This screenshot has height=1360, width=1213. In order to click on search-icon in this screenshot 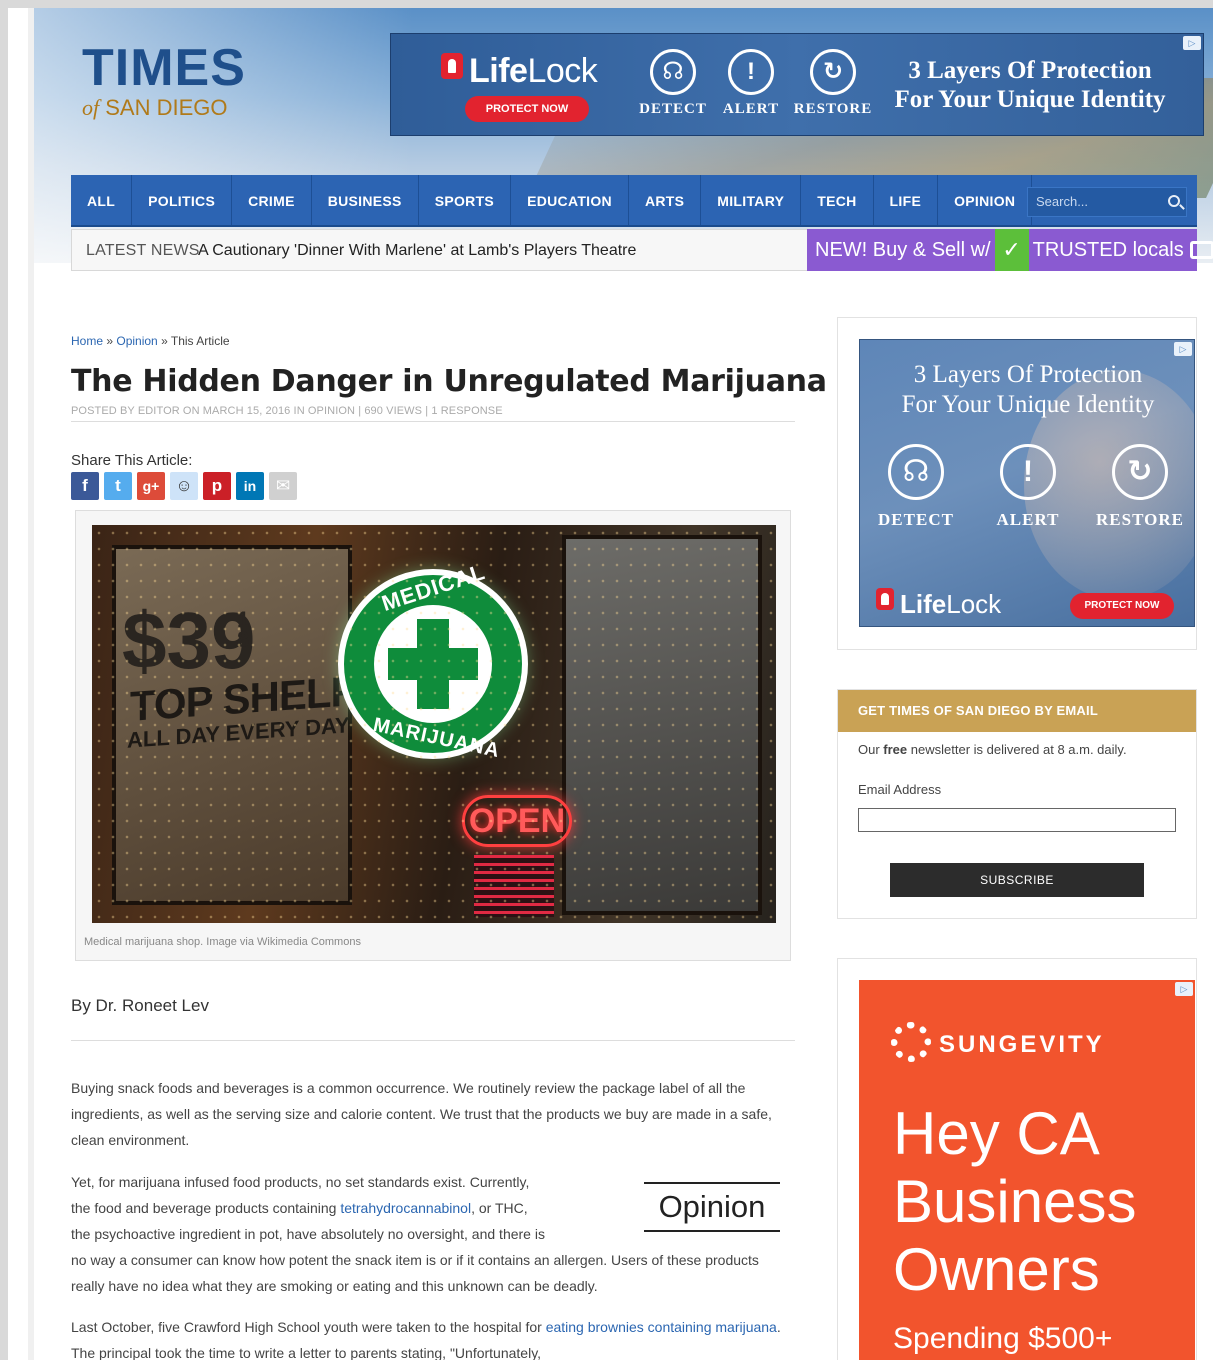, I will do `click(1174, 201)`.